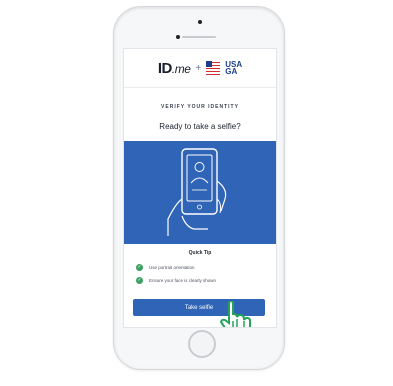 This screenshot has height=386, width=393. I want to click on page-title: Ready to take a selfie?, so click(200, 126).